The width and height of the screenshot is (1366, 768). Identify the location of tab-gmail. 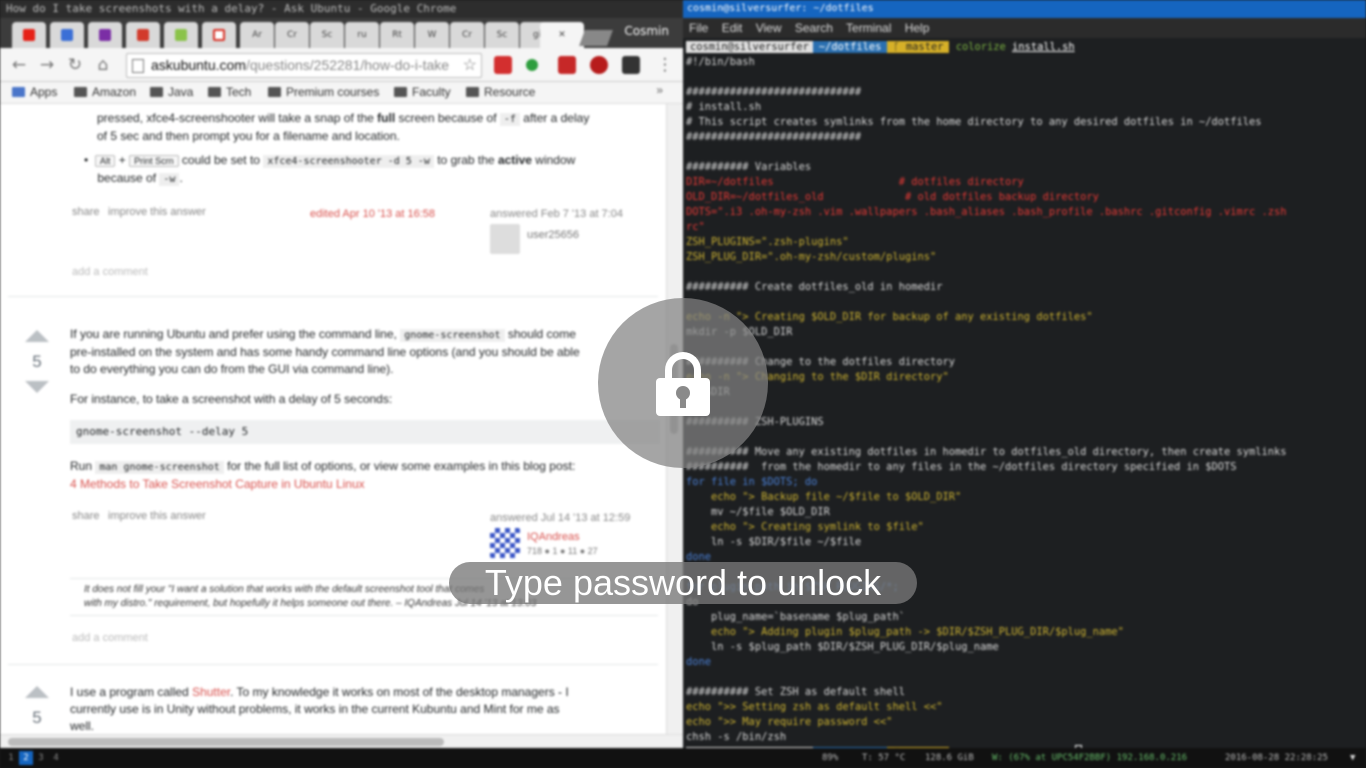
(219, 35).